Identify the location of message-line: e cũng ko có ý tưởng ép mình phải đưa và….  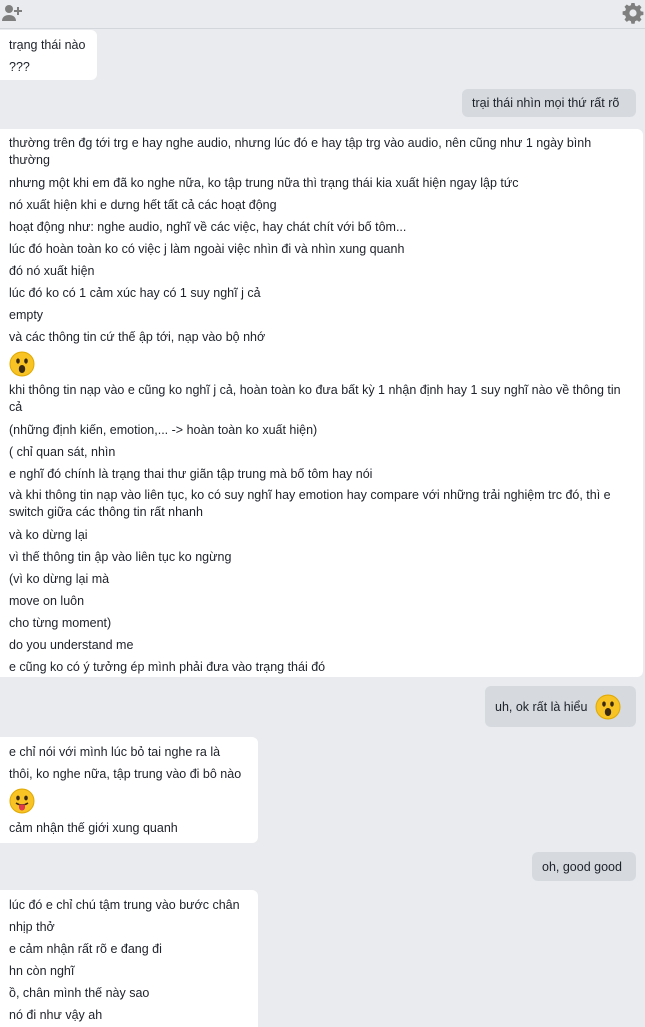
(167, 667).